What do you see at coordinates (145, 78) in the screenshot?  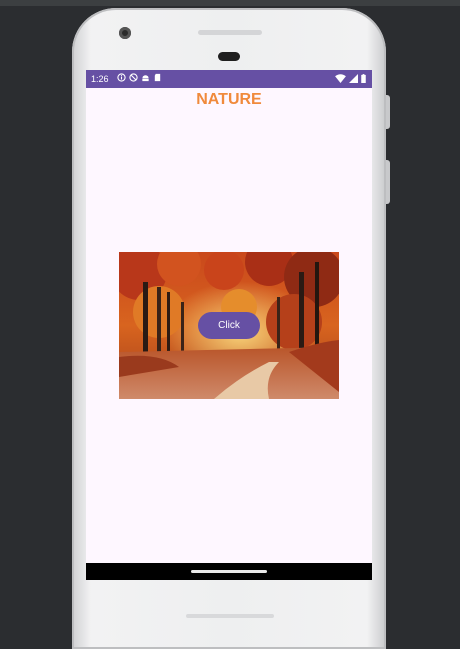 I see `android-icon` at bounding box center [145, 78].